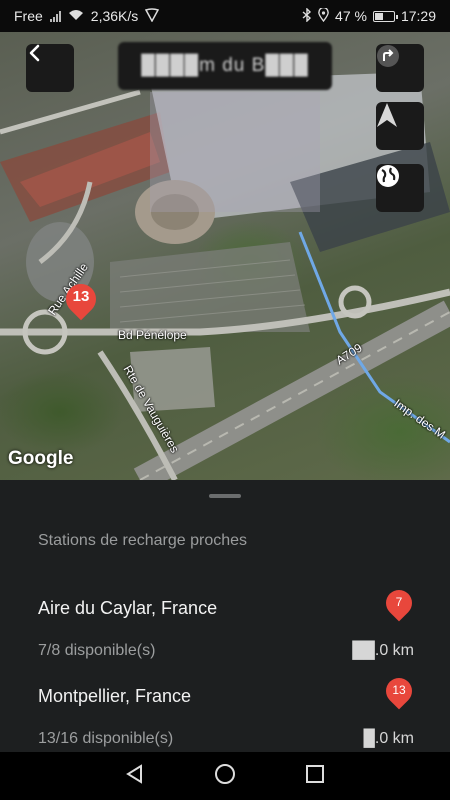  I want to click on destination-search-field: ████m du B███, so click(225, 66).